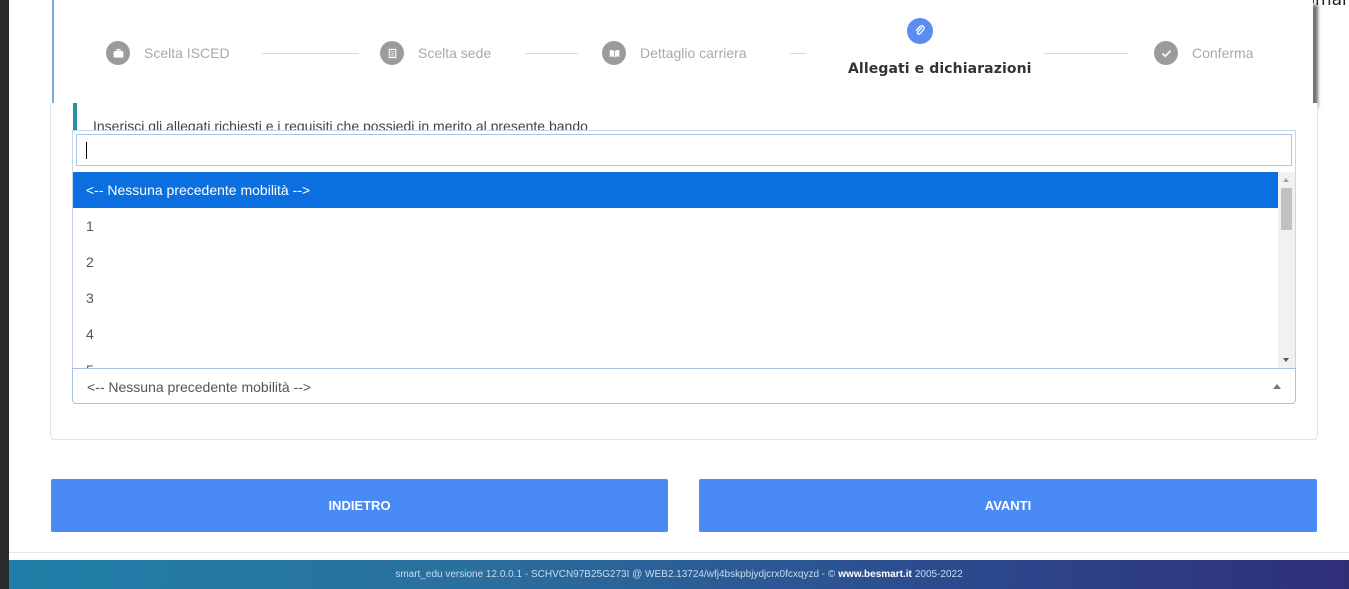  I want to click on check-icon, so click(1166, 53).